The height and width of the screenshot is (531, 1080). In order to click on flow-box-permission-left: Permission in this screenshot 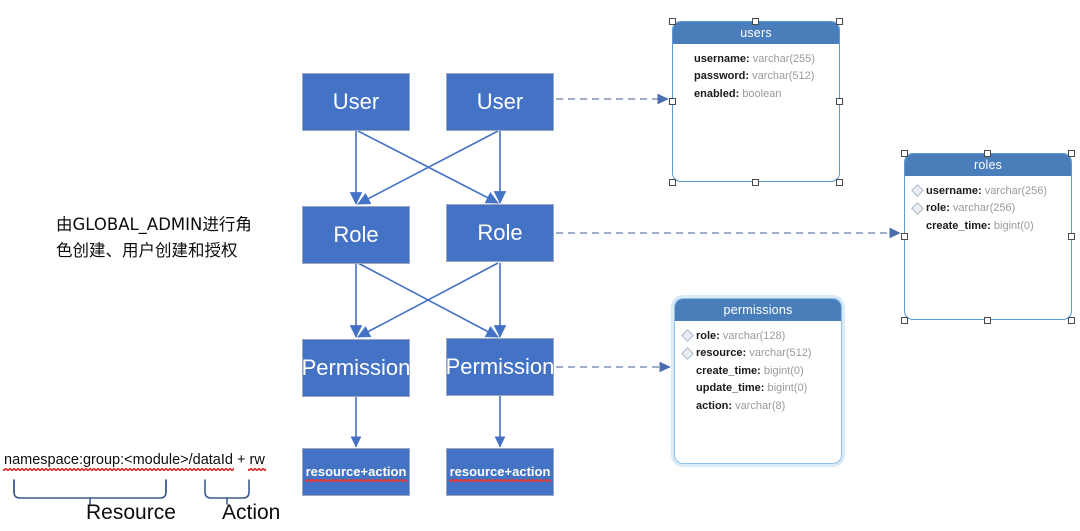, I will do `click(356, 368)`.